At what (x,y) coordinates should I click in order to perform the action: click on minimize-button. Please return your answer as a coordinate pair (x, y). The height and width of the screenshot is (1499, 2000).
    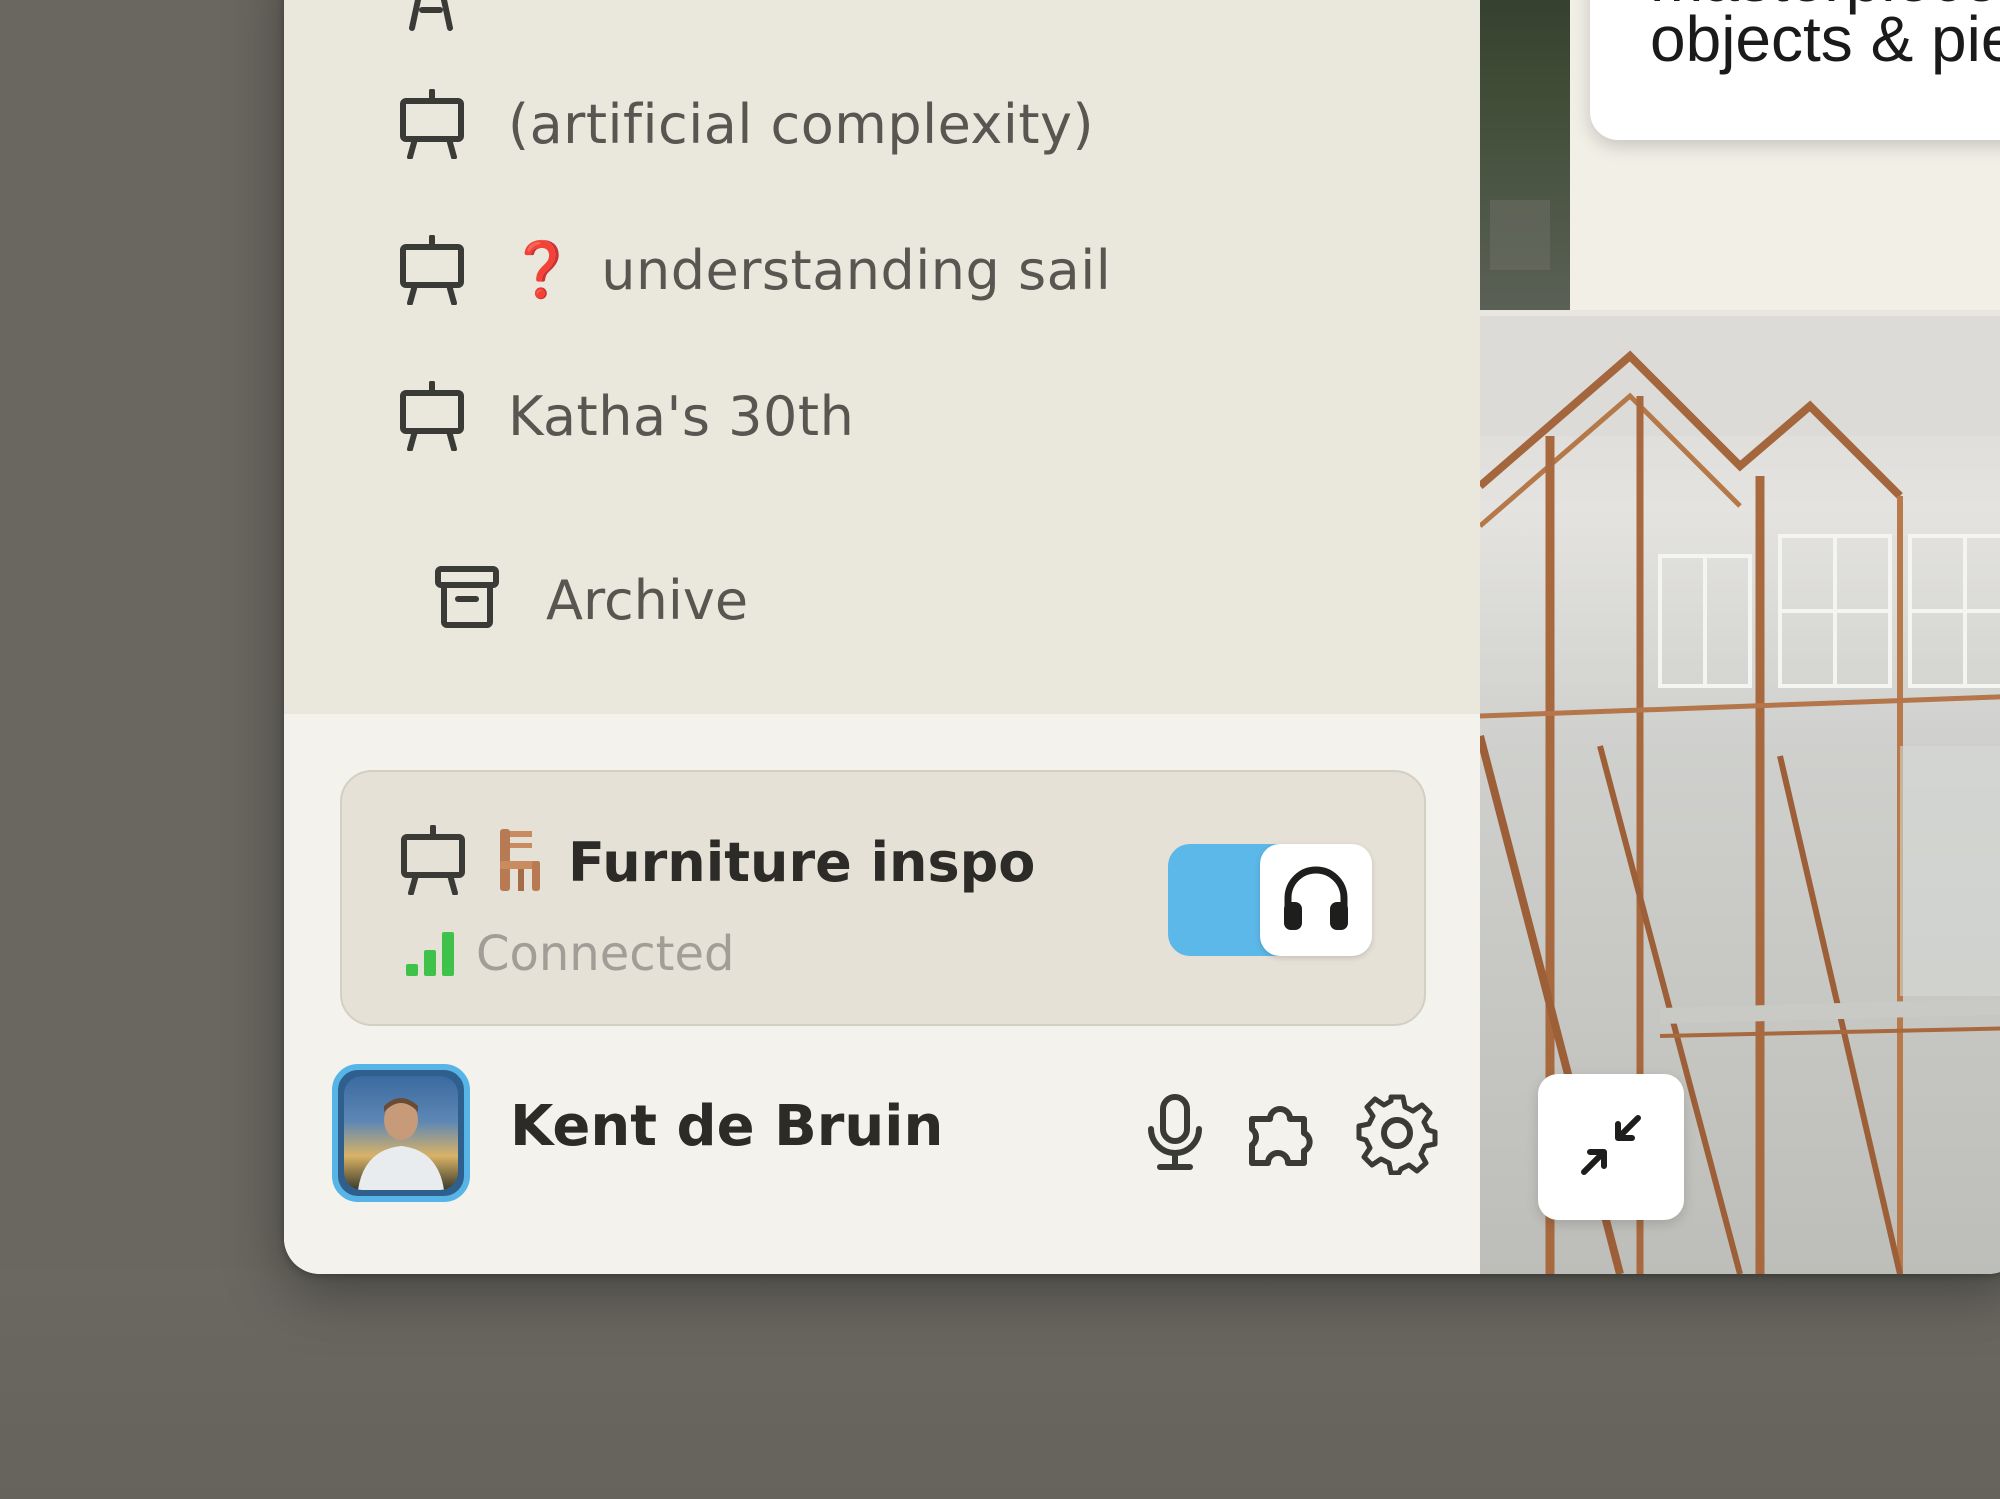
    Looking at the image, I should click on (1611, 1147).